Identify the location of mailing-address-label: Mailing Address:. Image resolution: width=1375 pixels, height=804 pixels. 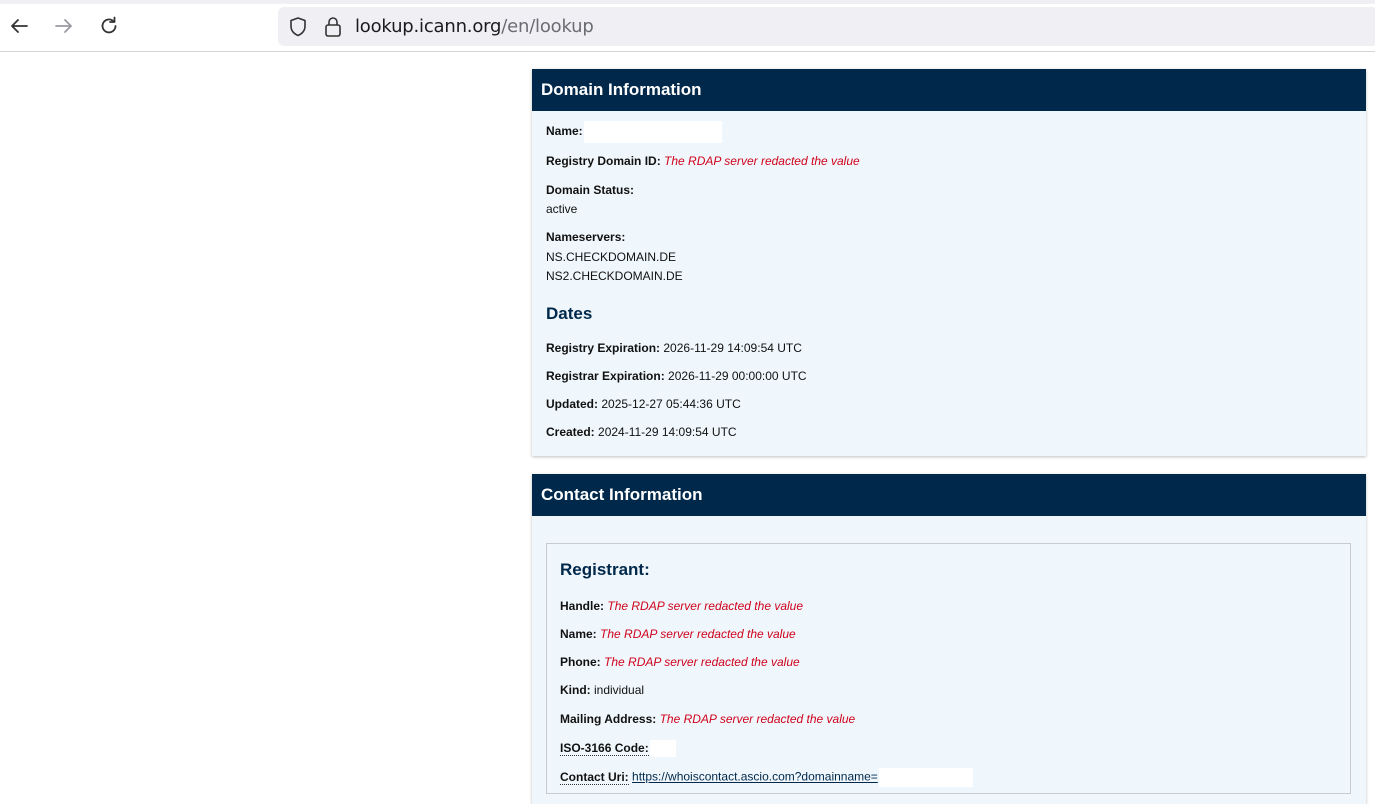
(608, 719).